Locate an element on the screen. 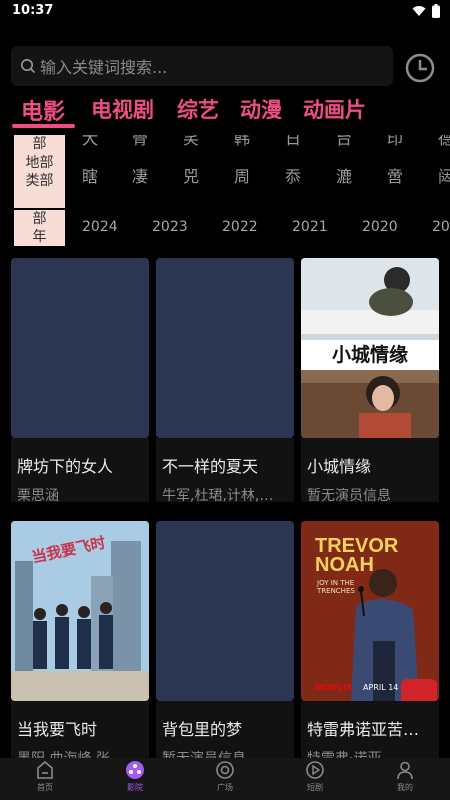  user-icon is located at coordinates (405, 770).